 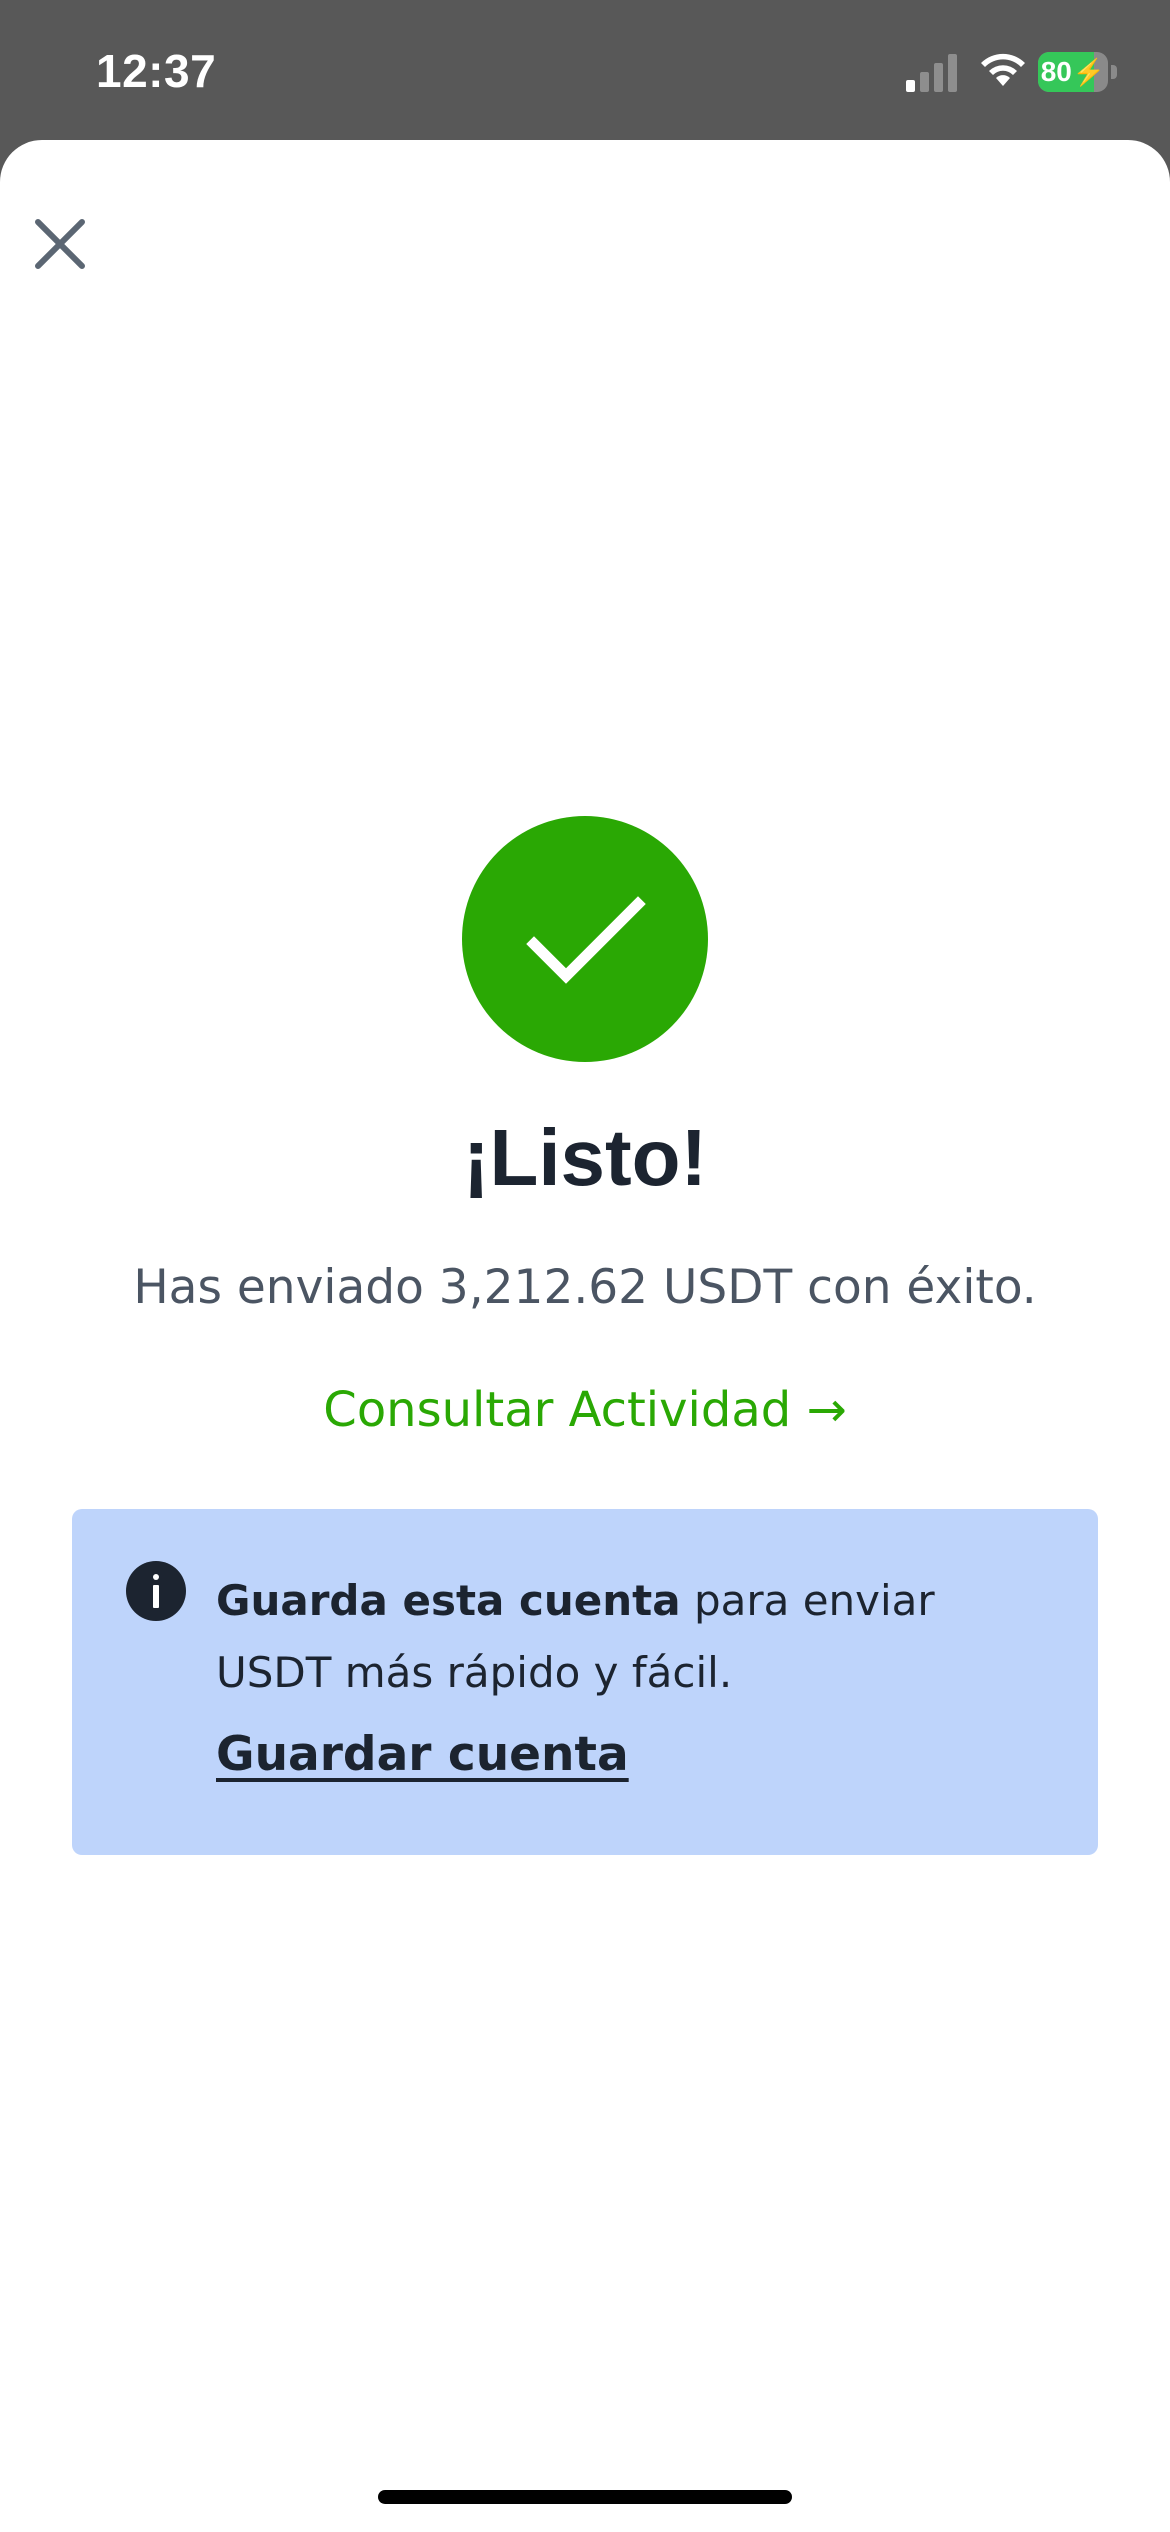 I want to click on view-activity-link: Consultar Actividad →, so click(x=585, y=1410).